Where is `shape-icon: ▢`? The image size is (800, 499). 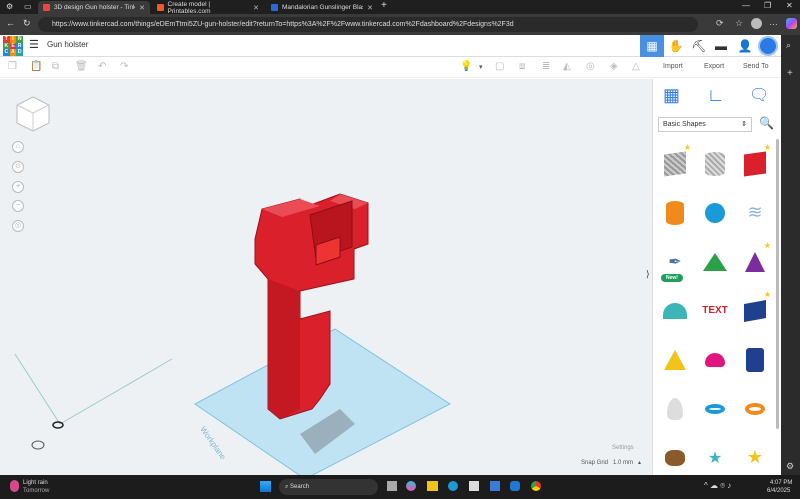
shape-icon: ▢ is located at coordinates (499, 66).